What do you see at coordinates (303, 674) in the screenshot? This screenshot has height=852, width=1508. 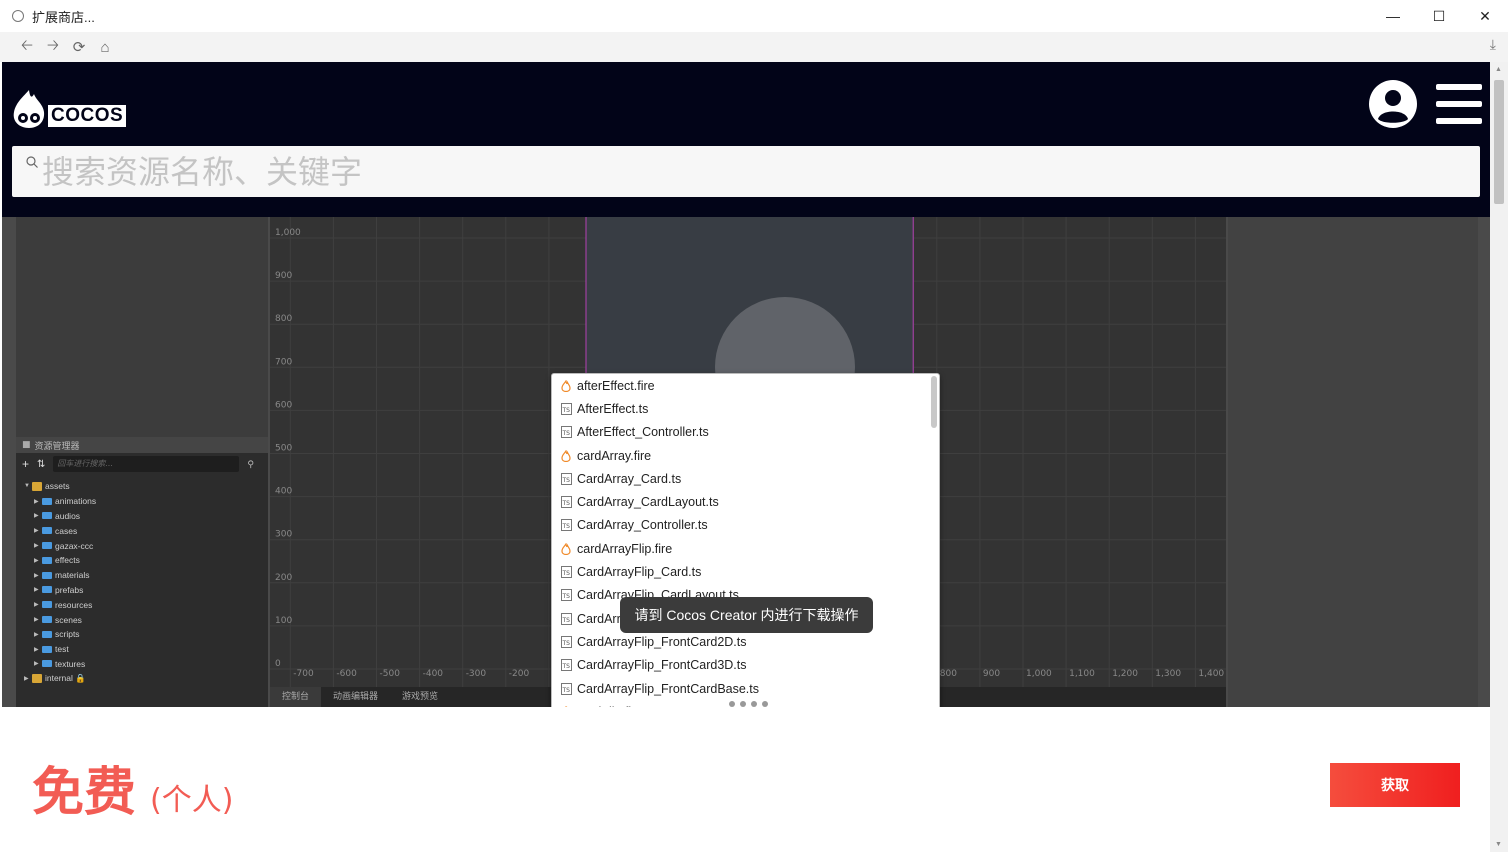 I see `x-tick-label: -700` at bounding box center [303, 674].